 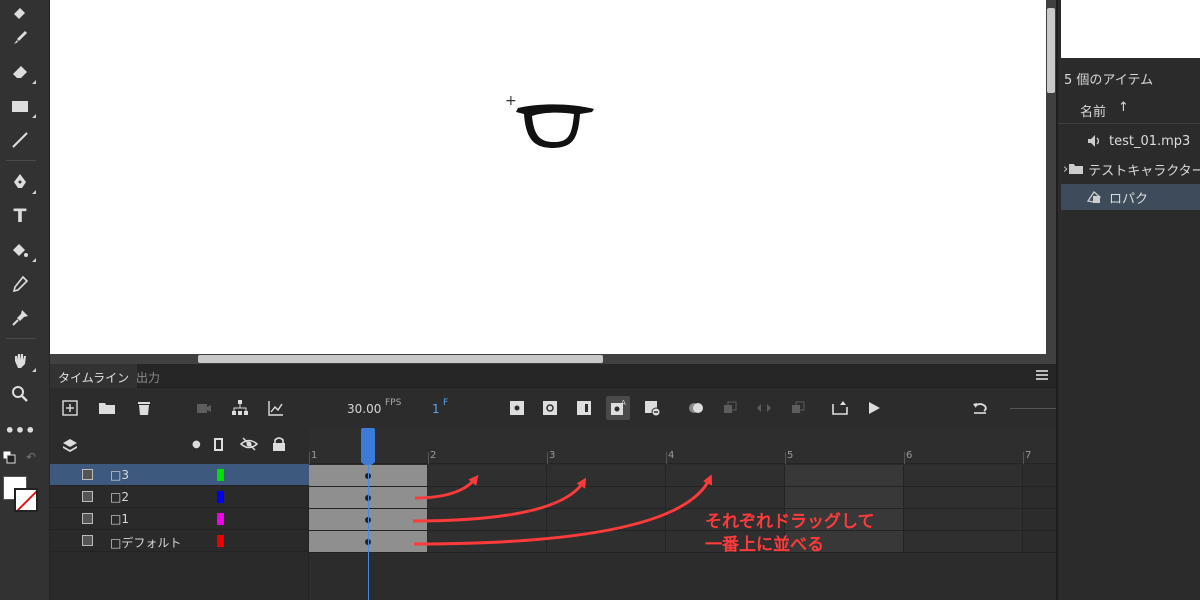 What do you see at coordinates (20, 216) in the screenshot?
I see `text-tool-icon: T` at bounding box center [20, 216].